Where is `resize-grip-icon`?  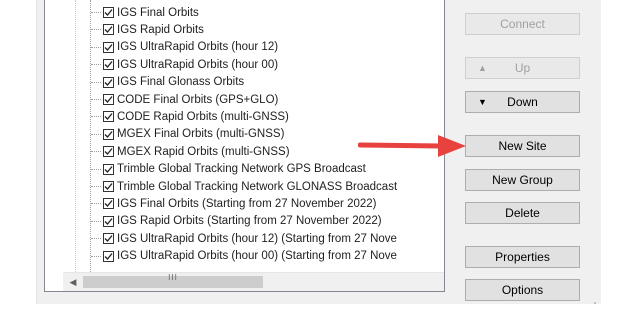 resize-grip-icon is located at coordinates (595, 303).